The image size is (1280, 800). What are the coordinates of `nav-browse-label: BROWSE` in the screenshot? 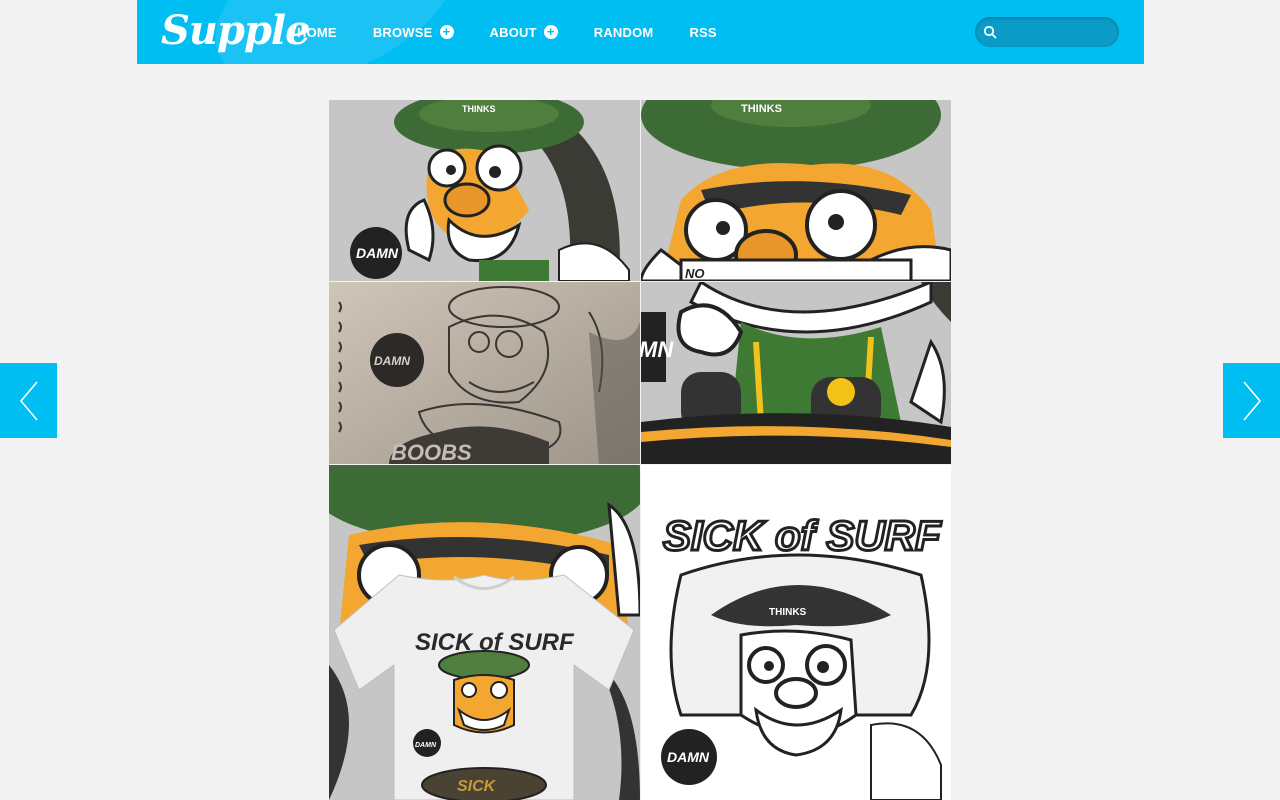 It's located at (402, 32).